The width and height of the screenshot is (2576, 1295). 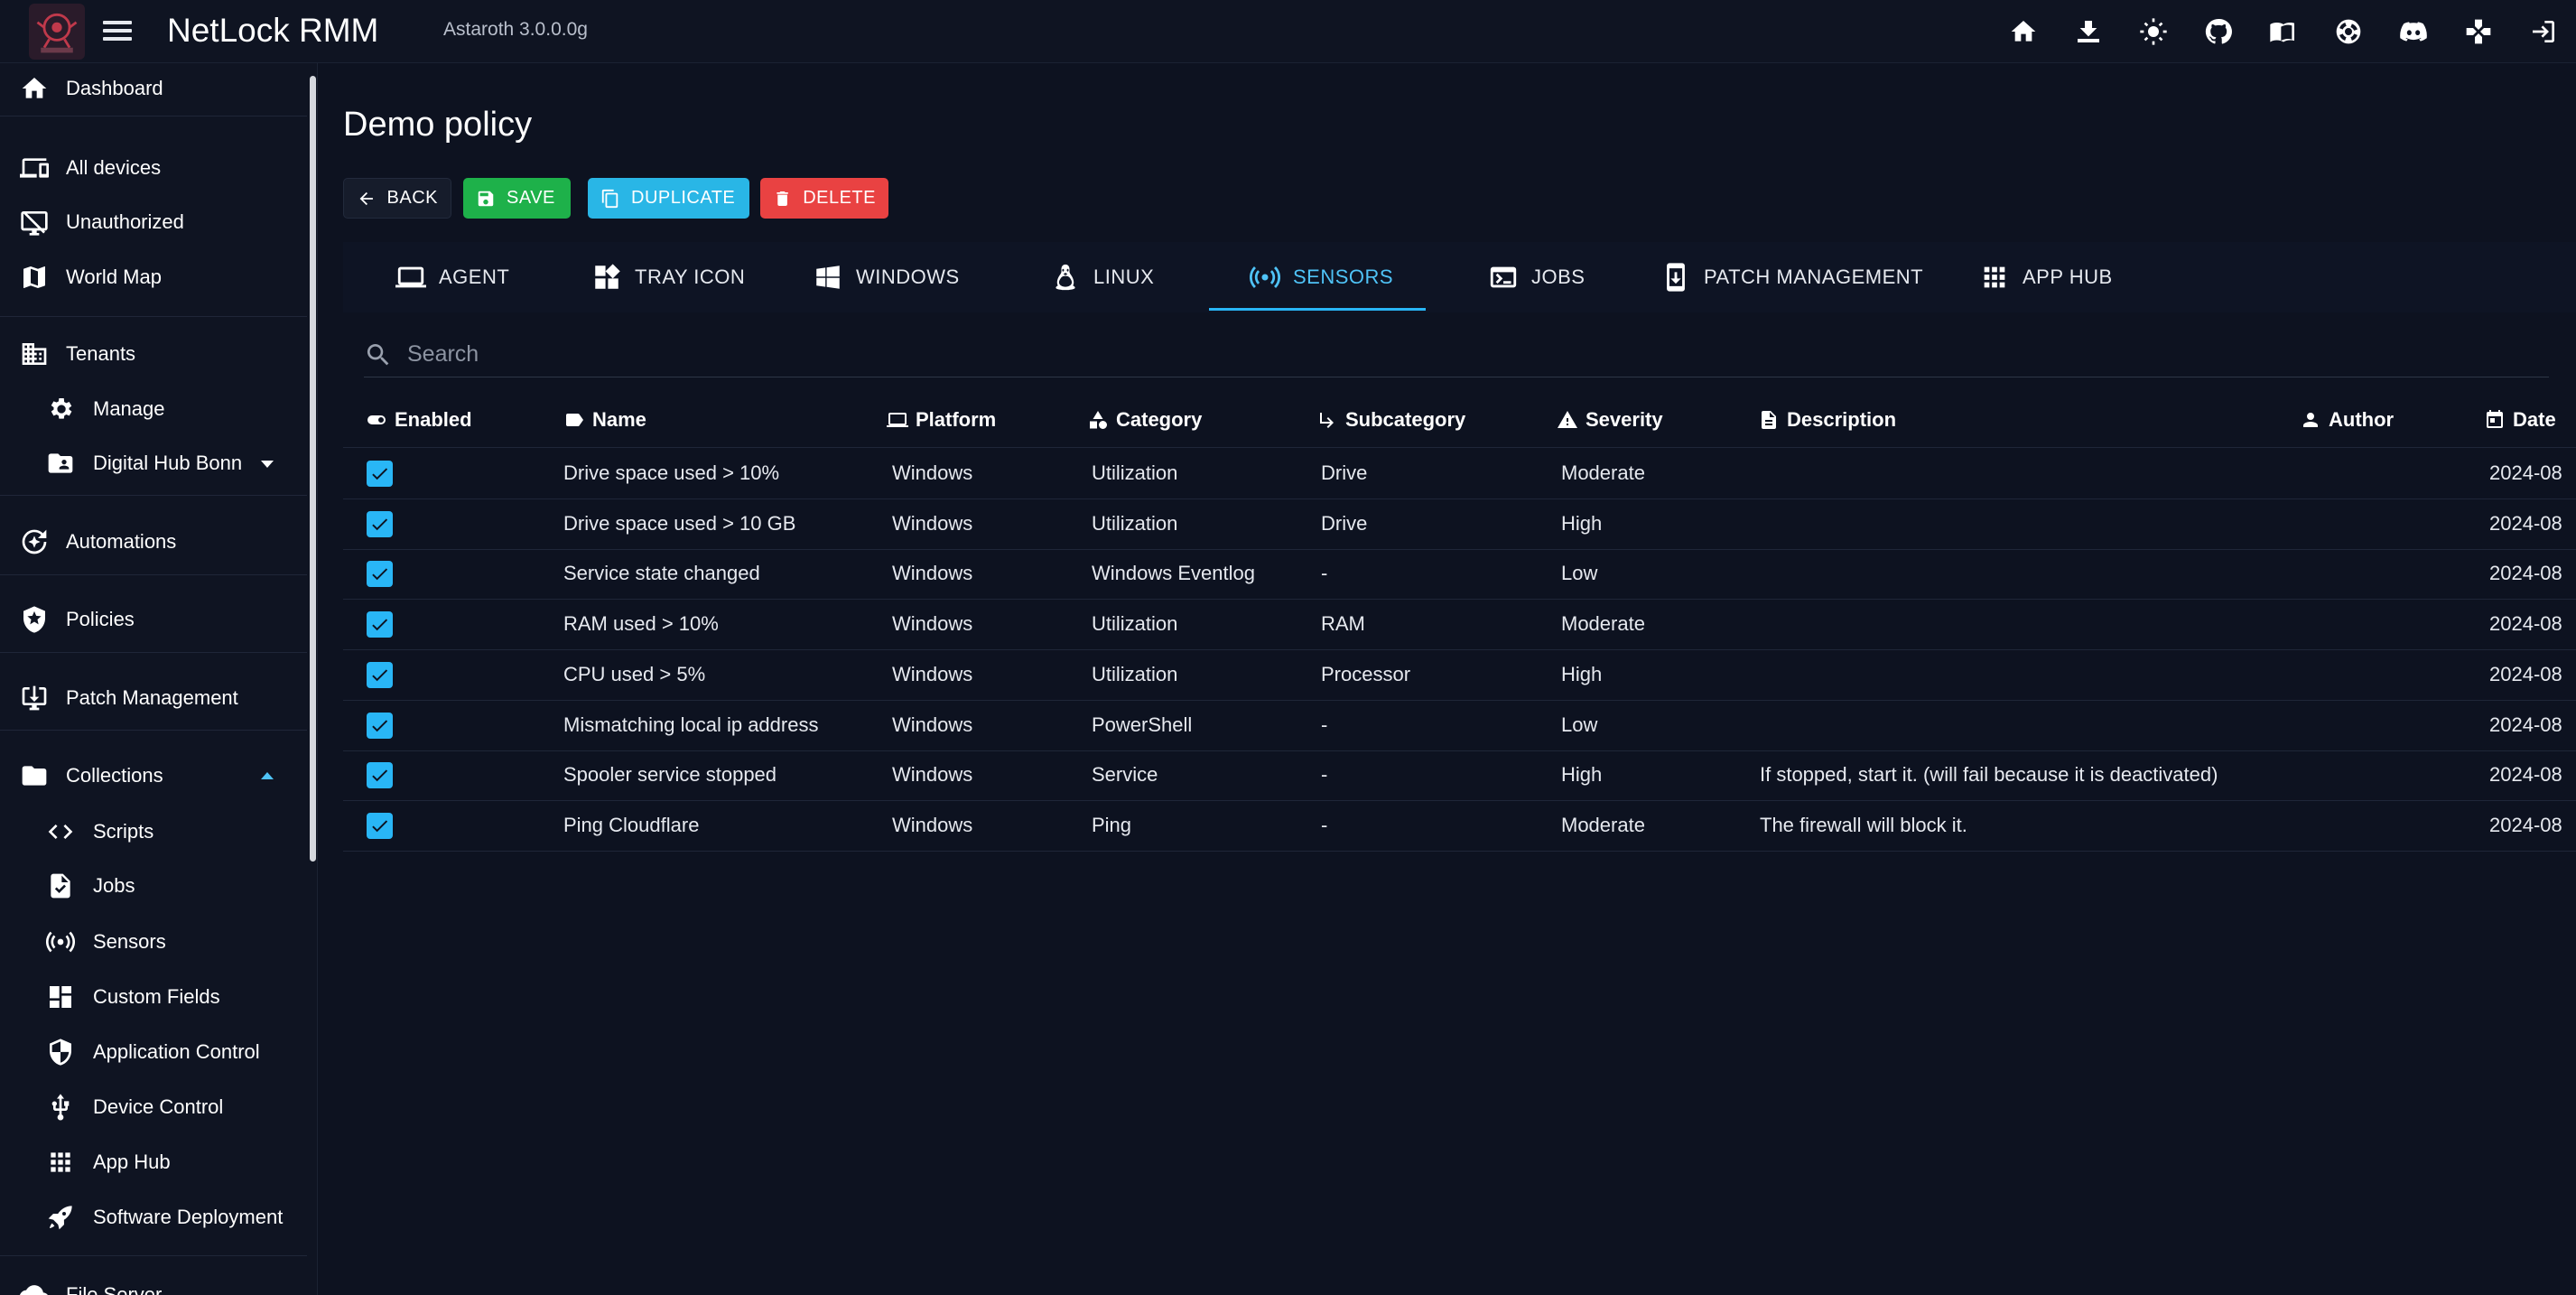 I want to click on sidebar-item-software-deployment: Software Deployment, so click(x=153, y=1217).